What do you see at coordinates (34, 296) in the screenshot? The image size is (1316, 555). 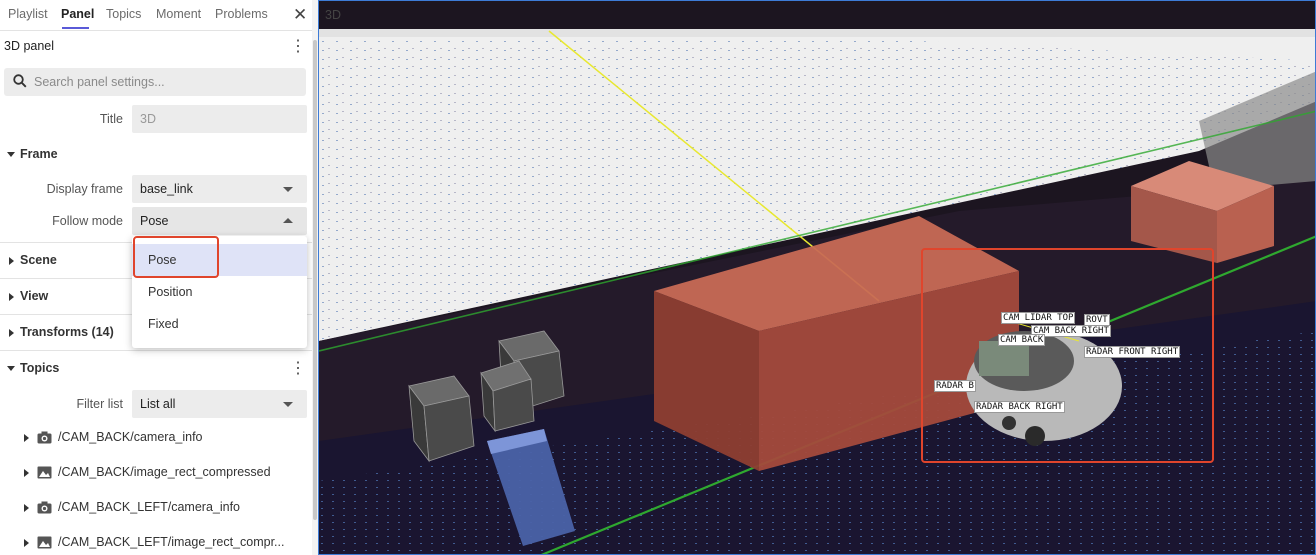 I see `section-view-title: View` at bounding box center [34, 296].